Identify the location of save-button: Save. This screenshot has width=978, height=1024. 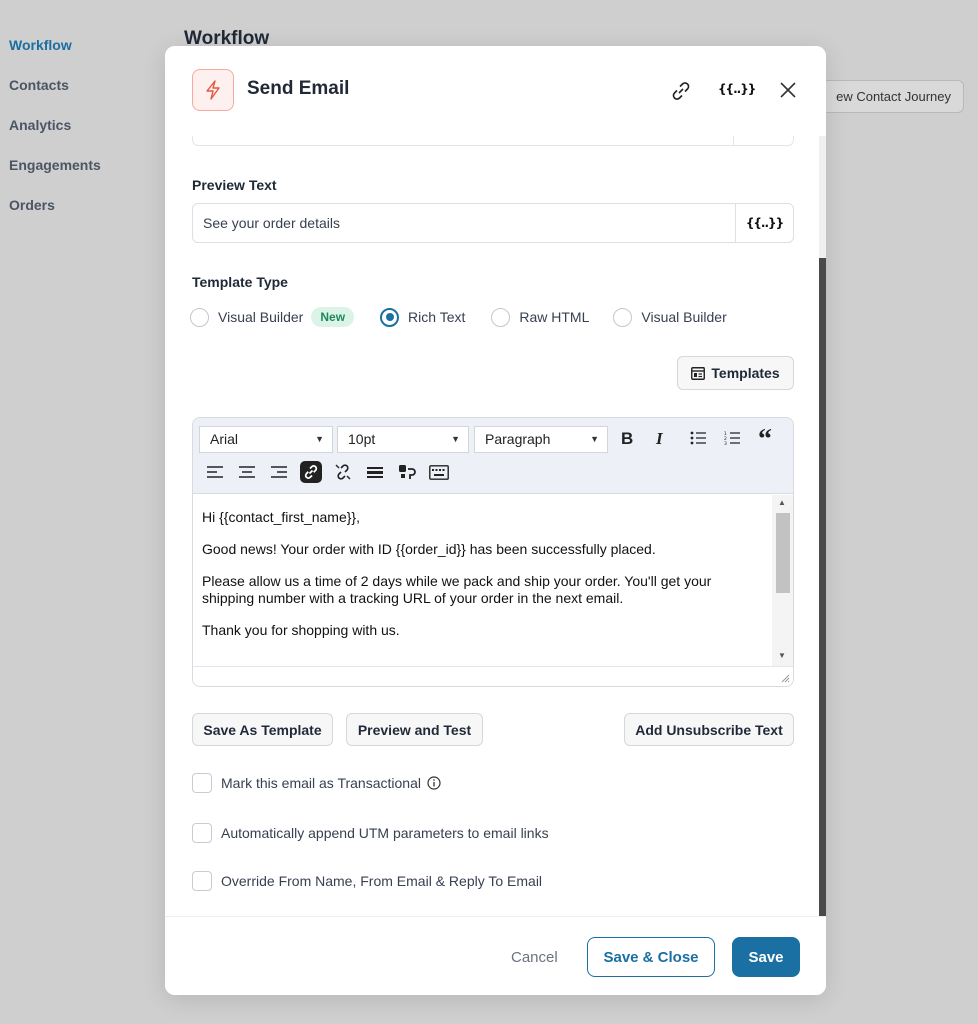
(766, 957).